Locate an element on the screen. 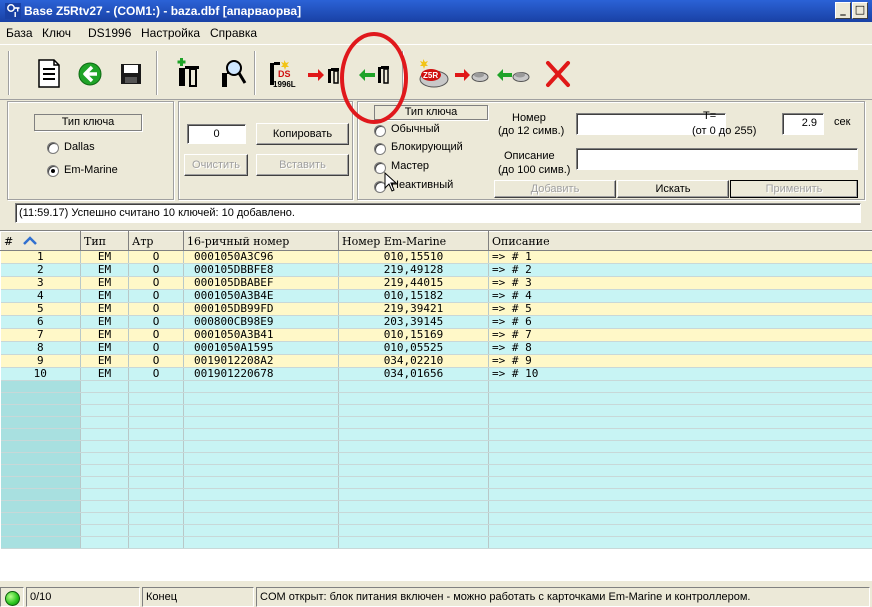 This screenshot has width=872, height=607. cell-number: 10 is located at coordinates (40, 374).